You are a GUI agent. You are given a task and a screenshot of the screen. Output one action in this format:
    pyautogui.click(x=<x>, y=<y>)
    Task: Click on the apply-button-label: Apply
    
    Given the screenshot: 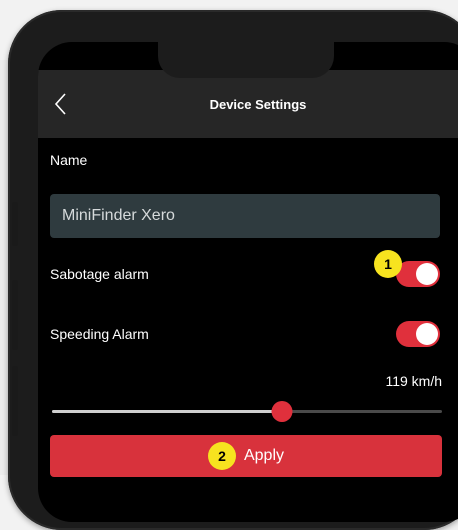 What is the action you would take?
    pyautogui.click(x=264, y=455)
    